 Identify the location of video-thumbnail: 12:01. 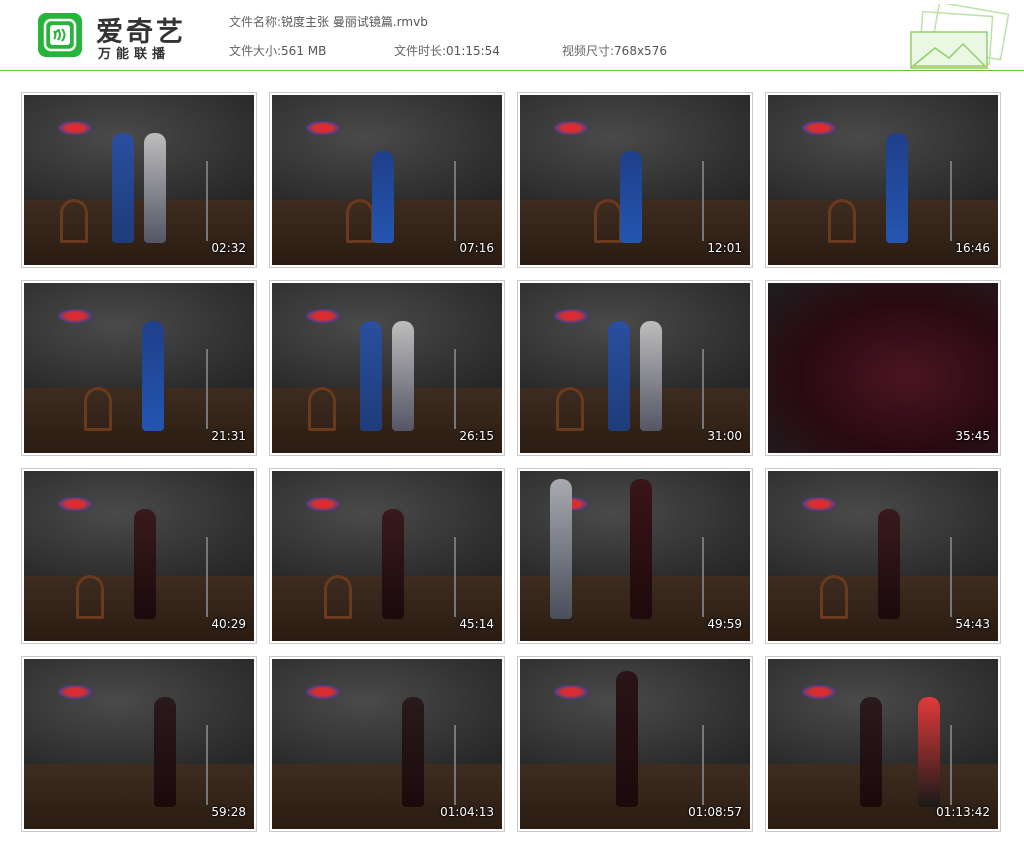
(635, 180).